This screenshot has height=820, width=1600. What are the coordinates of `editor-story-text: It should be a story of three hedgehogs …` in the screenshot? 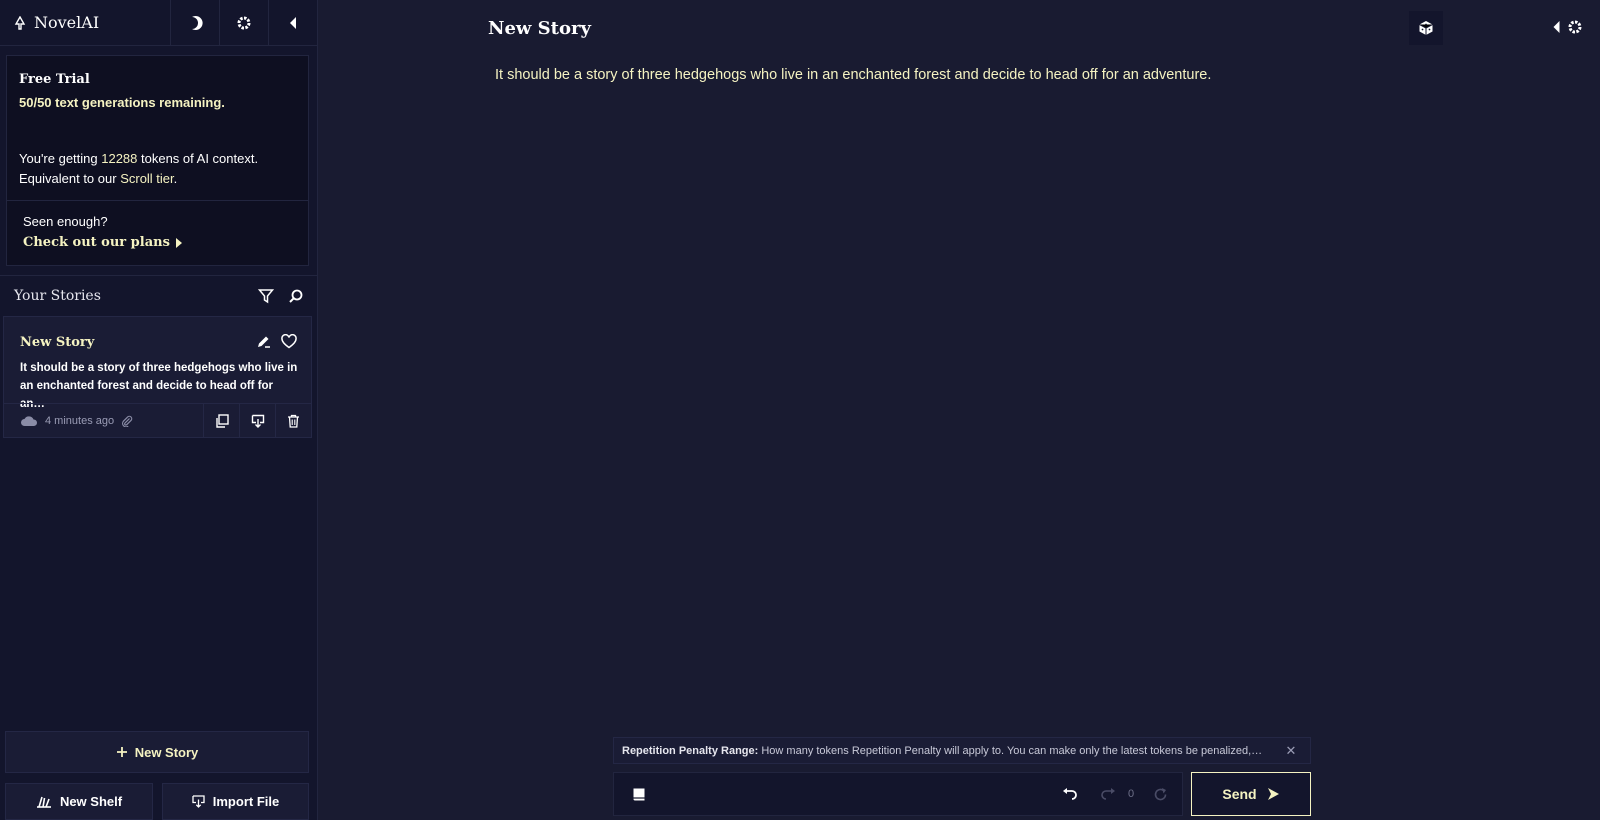 It's located at (853, 75).